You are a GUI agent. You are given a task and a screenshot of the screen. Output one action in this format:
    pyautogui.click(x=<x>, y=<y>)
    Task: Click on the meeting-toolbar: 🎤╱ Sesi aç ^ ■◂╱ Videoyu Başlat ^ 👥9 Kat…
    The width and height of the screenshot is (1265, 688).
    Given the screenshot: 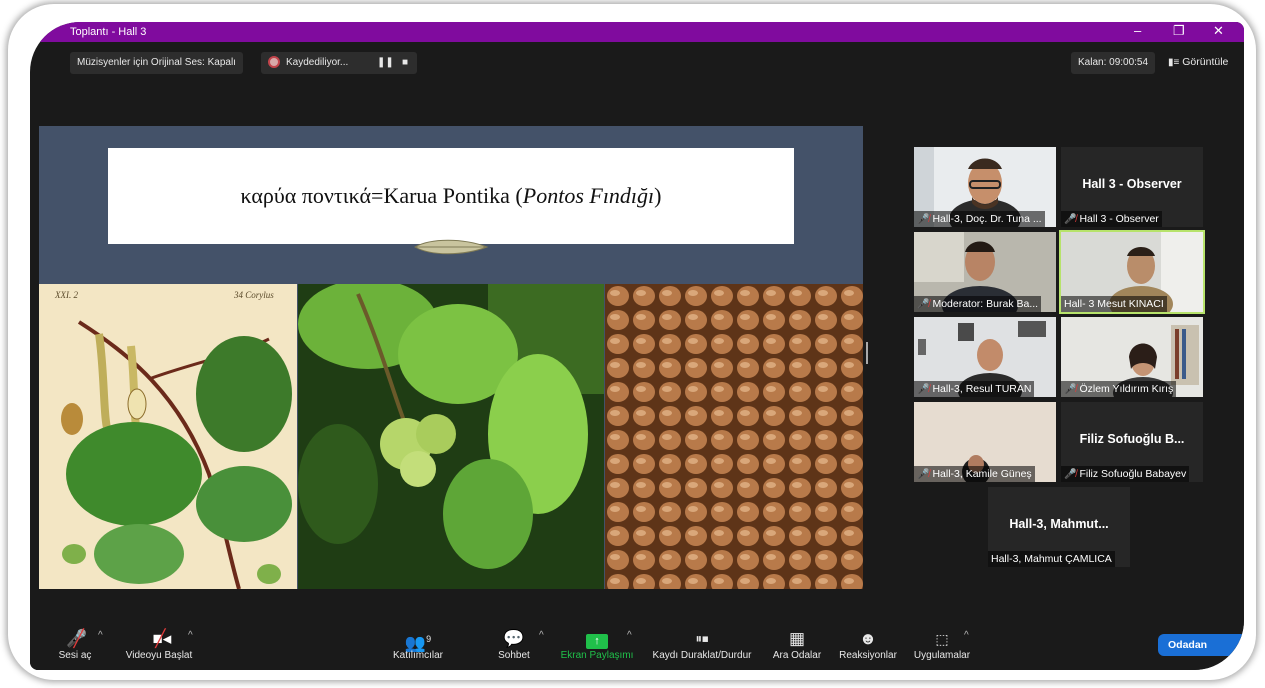 What is the action you would take?
    pyautogui.click(x=637, y=643)
    